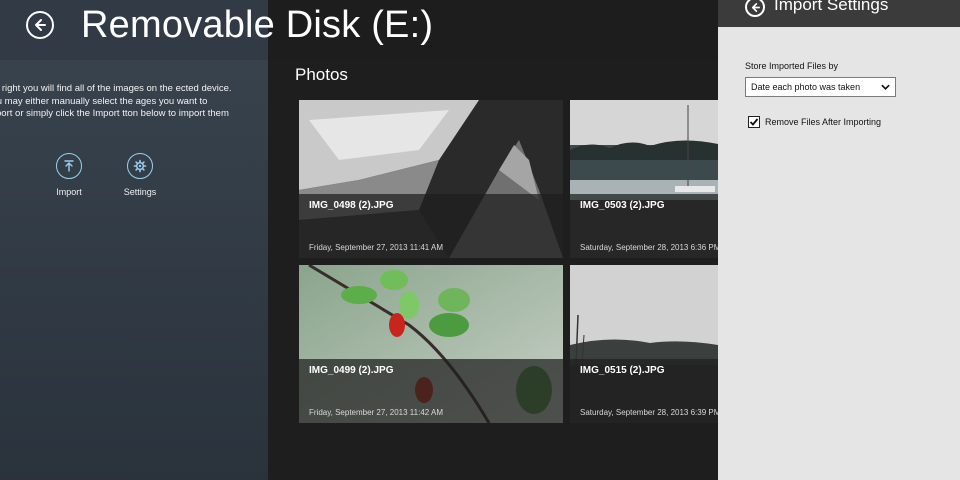 This screenshot has height=480, width=960. What do you see at coordinates (351, 205) in the screenshot?
I see `photo-filename: IMG_0498 (2).JPG` at bounding box center [351, 205].